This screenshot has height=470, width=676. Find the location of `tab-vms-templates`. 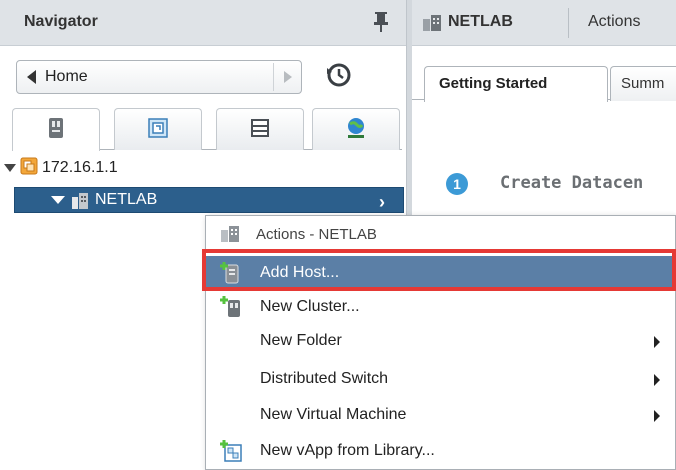

tab-vms-templates is located at coordinates (158, 129).